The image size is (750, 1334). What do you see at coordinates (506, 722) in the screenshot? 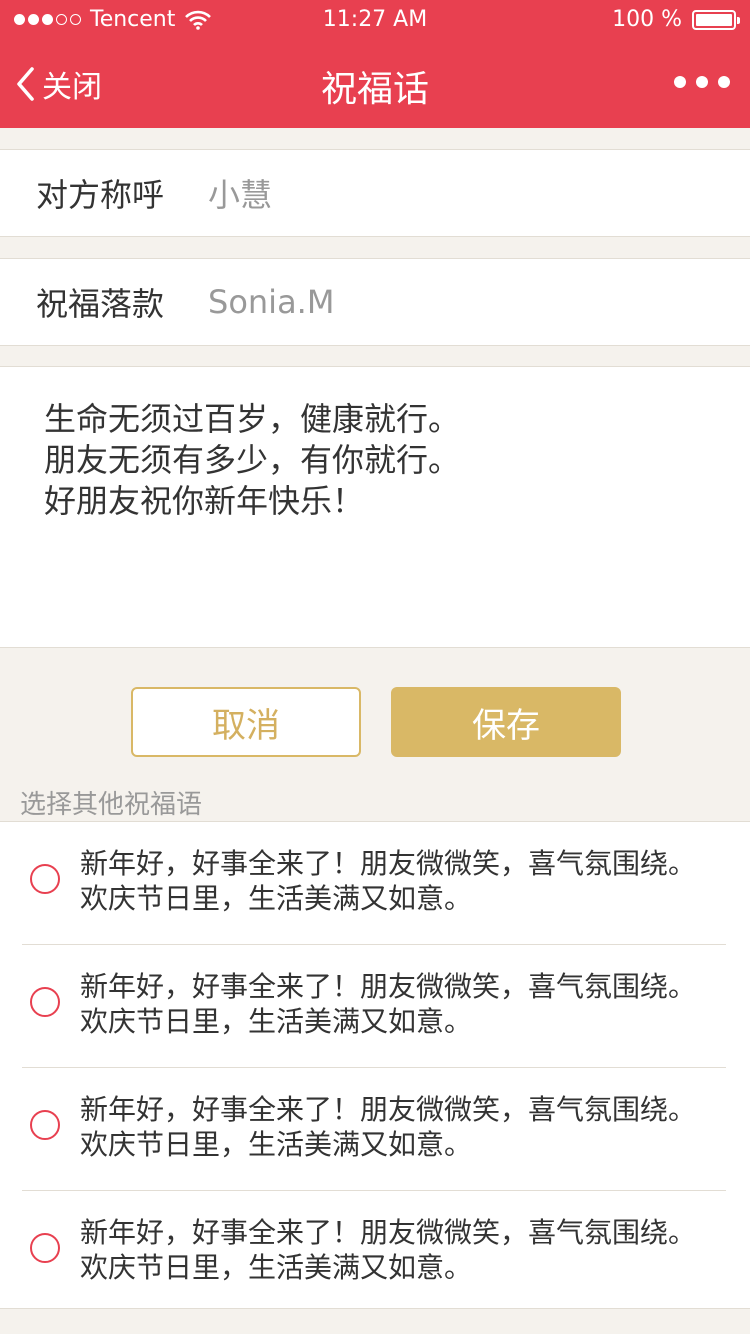
I see `save-button: 保存` at bounding box center [506, 722].